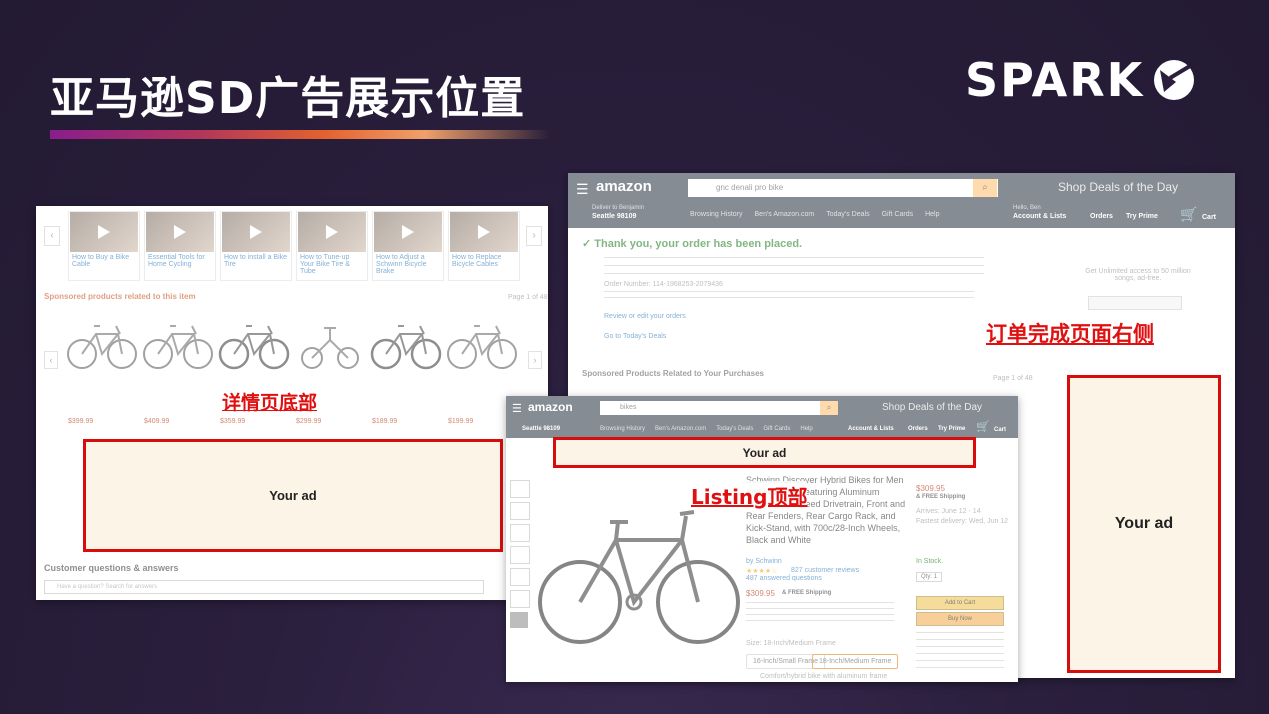  Describe the element at coordinates (635, 336) in the screenshot. I see `todays-deals-link: Go to Today's Deals` at that location.